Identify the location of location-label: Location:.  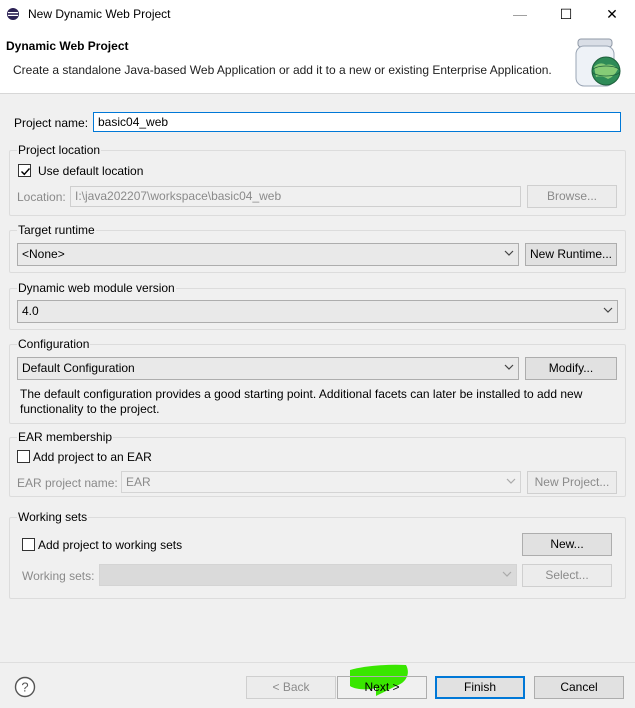
(41, 197).